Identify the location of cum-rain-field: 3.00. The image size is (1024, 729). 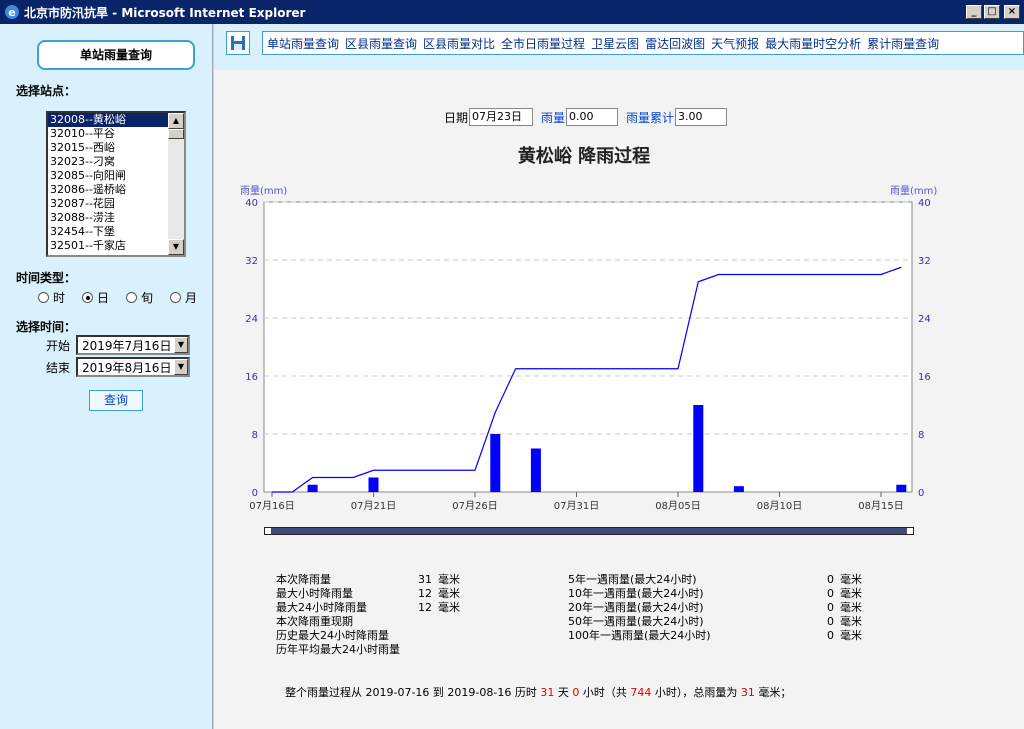
(701, 117).